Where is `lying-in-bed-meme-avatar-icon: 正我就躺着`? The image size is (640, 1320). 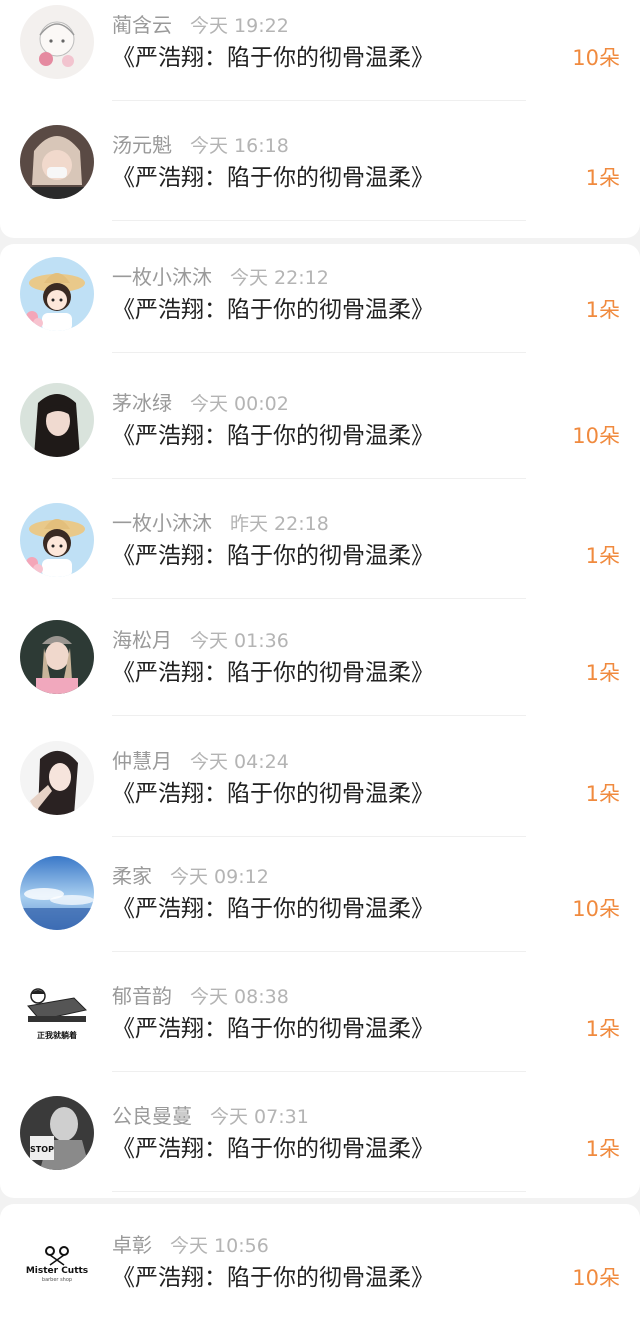
lying-in-bed-meme-avatar-icon: 正我就躺着 is located at coordinates (57, 1013).